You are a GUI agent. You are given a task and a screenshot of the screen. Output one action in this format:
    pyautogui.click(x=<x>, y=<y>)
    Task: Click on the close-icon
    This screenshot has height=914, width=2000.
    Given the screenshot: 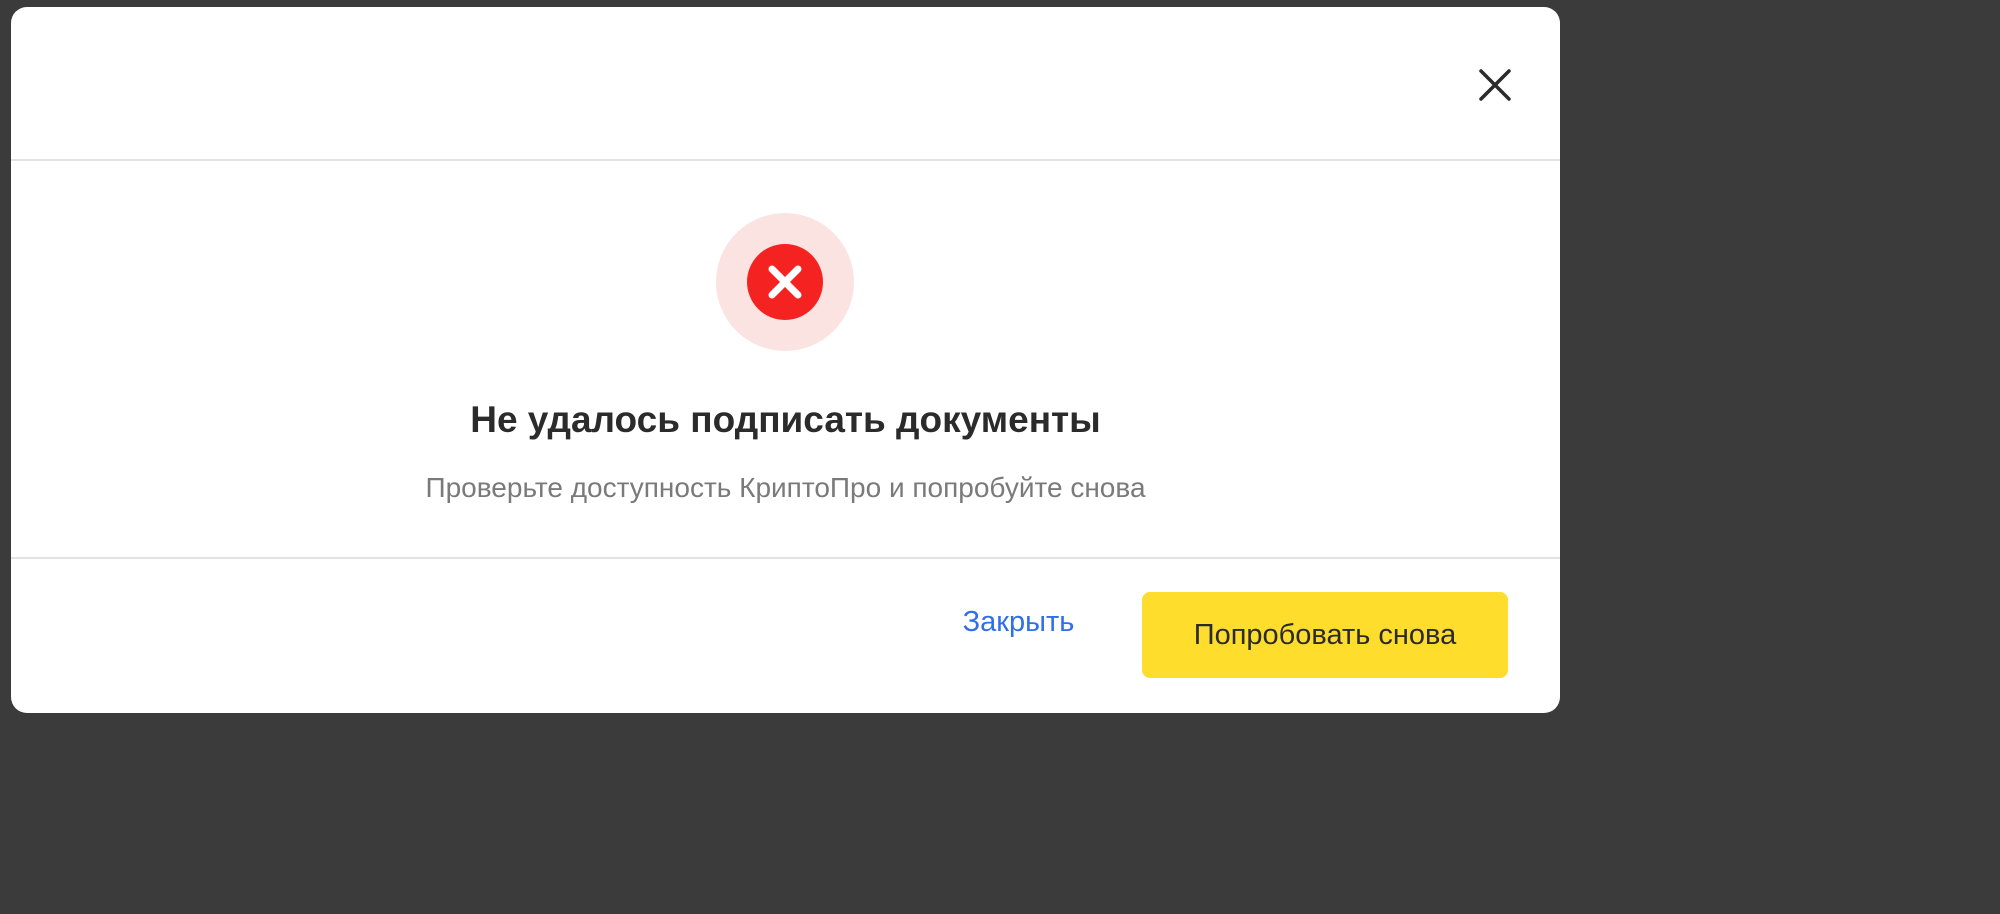 What is the action you would take?
    pyautogui.click(x=1495, y=85)
    